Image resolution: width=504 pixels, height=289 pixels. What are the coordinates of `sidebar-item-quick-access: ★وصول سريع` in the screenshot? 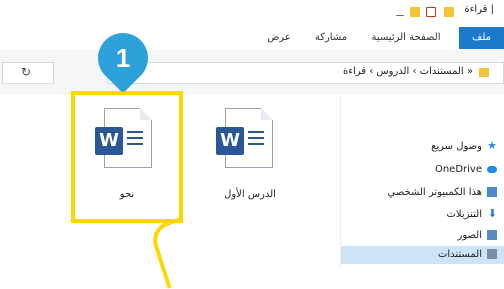 It's located at (464, 147).